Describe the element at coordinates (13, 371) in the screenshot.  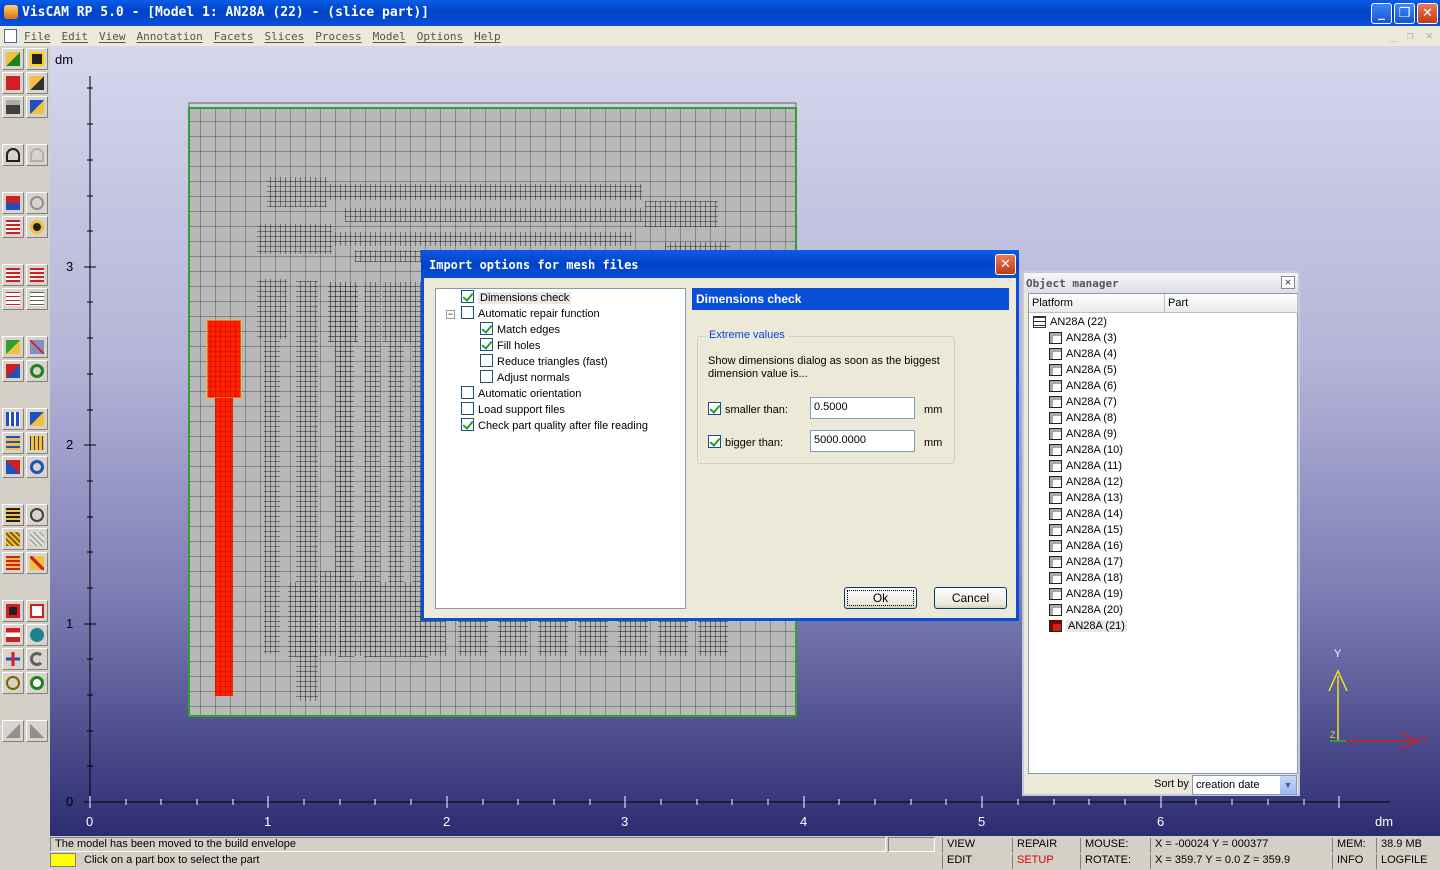
I see `move-part-button` at that location.